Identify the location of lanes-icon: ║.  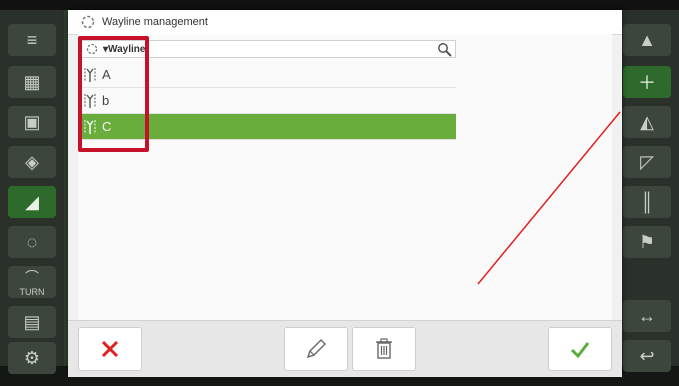
(647, 202).